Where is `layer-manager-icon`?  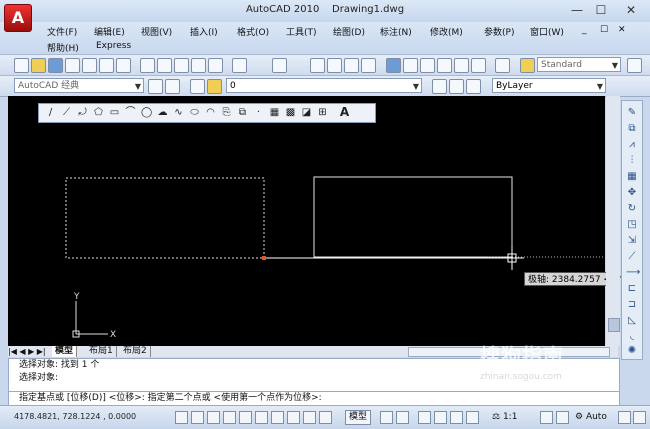
layer-manager-icon is located at coordinates (197, 86).